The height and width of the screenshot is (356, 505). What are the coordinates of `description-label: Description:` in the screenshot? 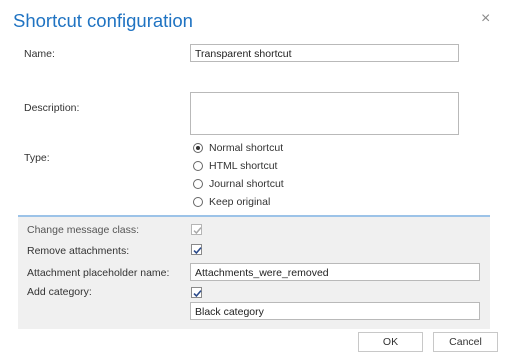 It's located at (52, 108).